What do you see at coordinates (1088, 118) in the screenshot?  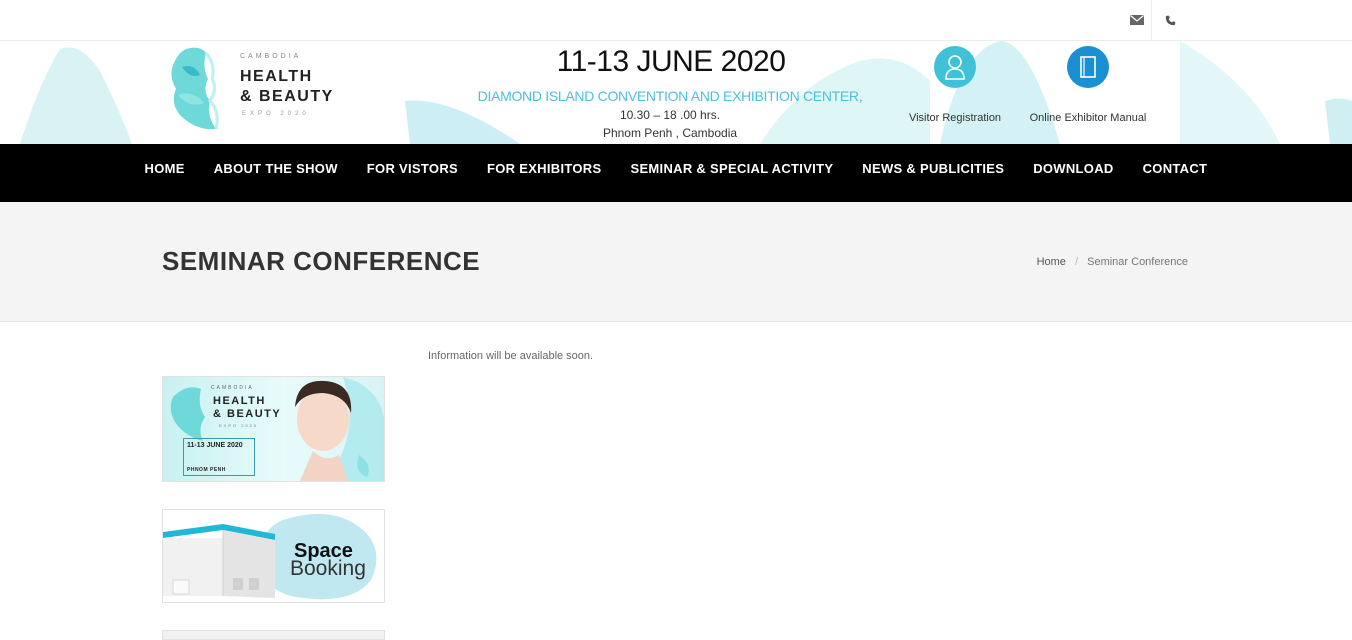 I see `exhibitor-manual-label: Online Exhibitor Manual` at bounding box center [1088, 118].